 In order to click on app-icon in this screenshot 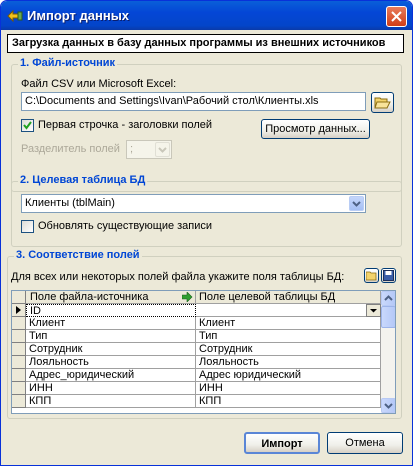, I will do `click(15, 16)`.